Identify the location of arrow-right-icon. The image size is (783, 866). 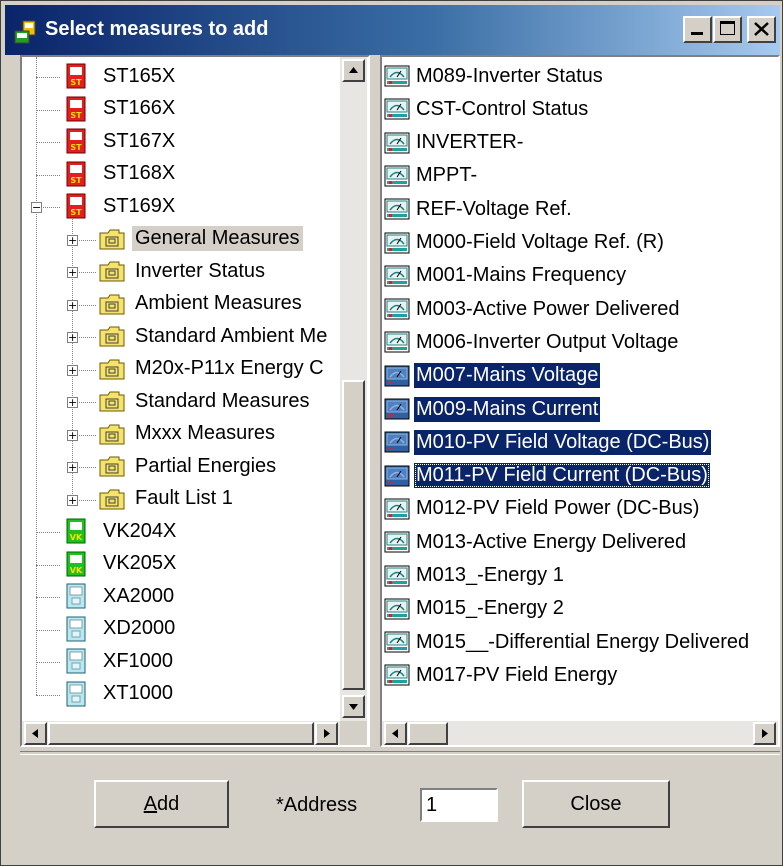
(765, 733).